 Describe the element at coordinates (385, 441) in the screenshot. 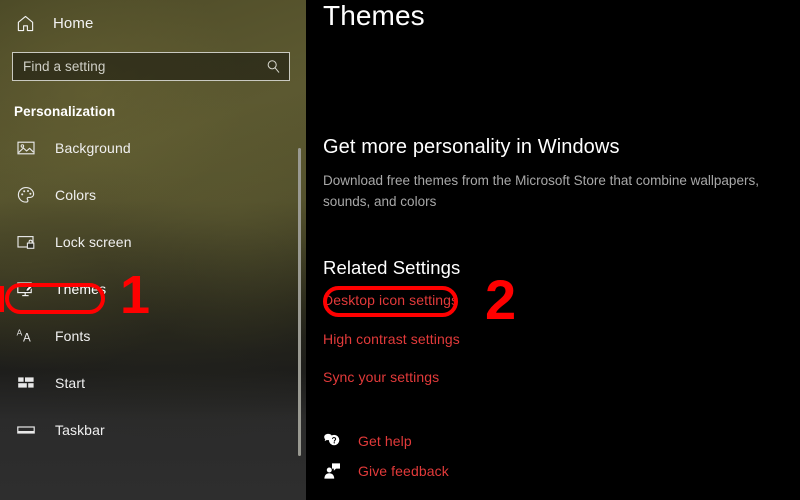

I see `link-get-help-label: Get help` at that location.